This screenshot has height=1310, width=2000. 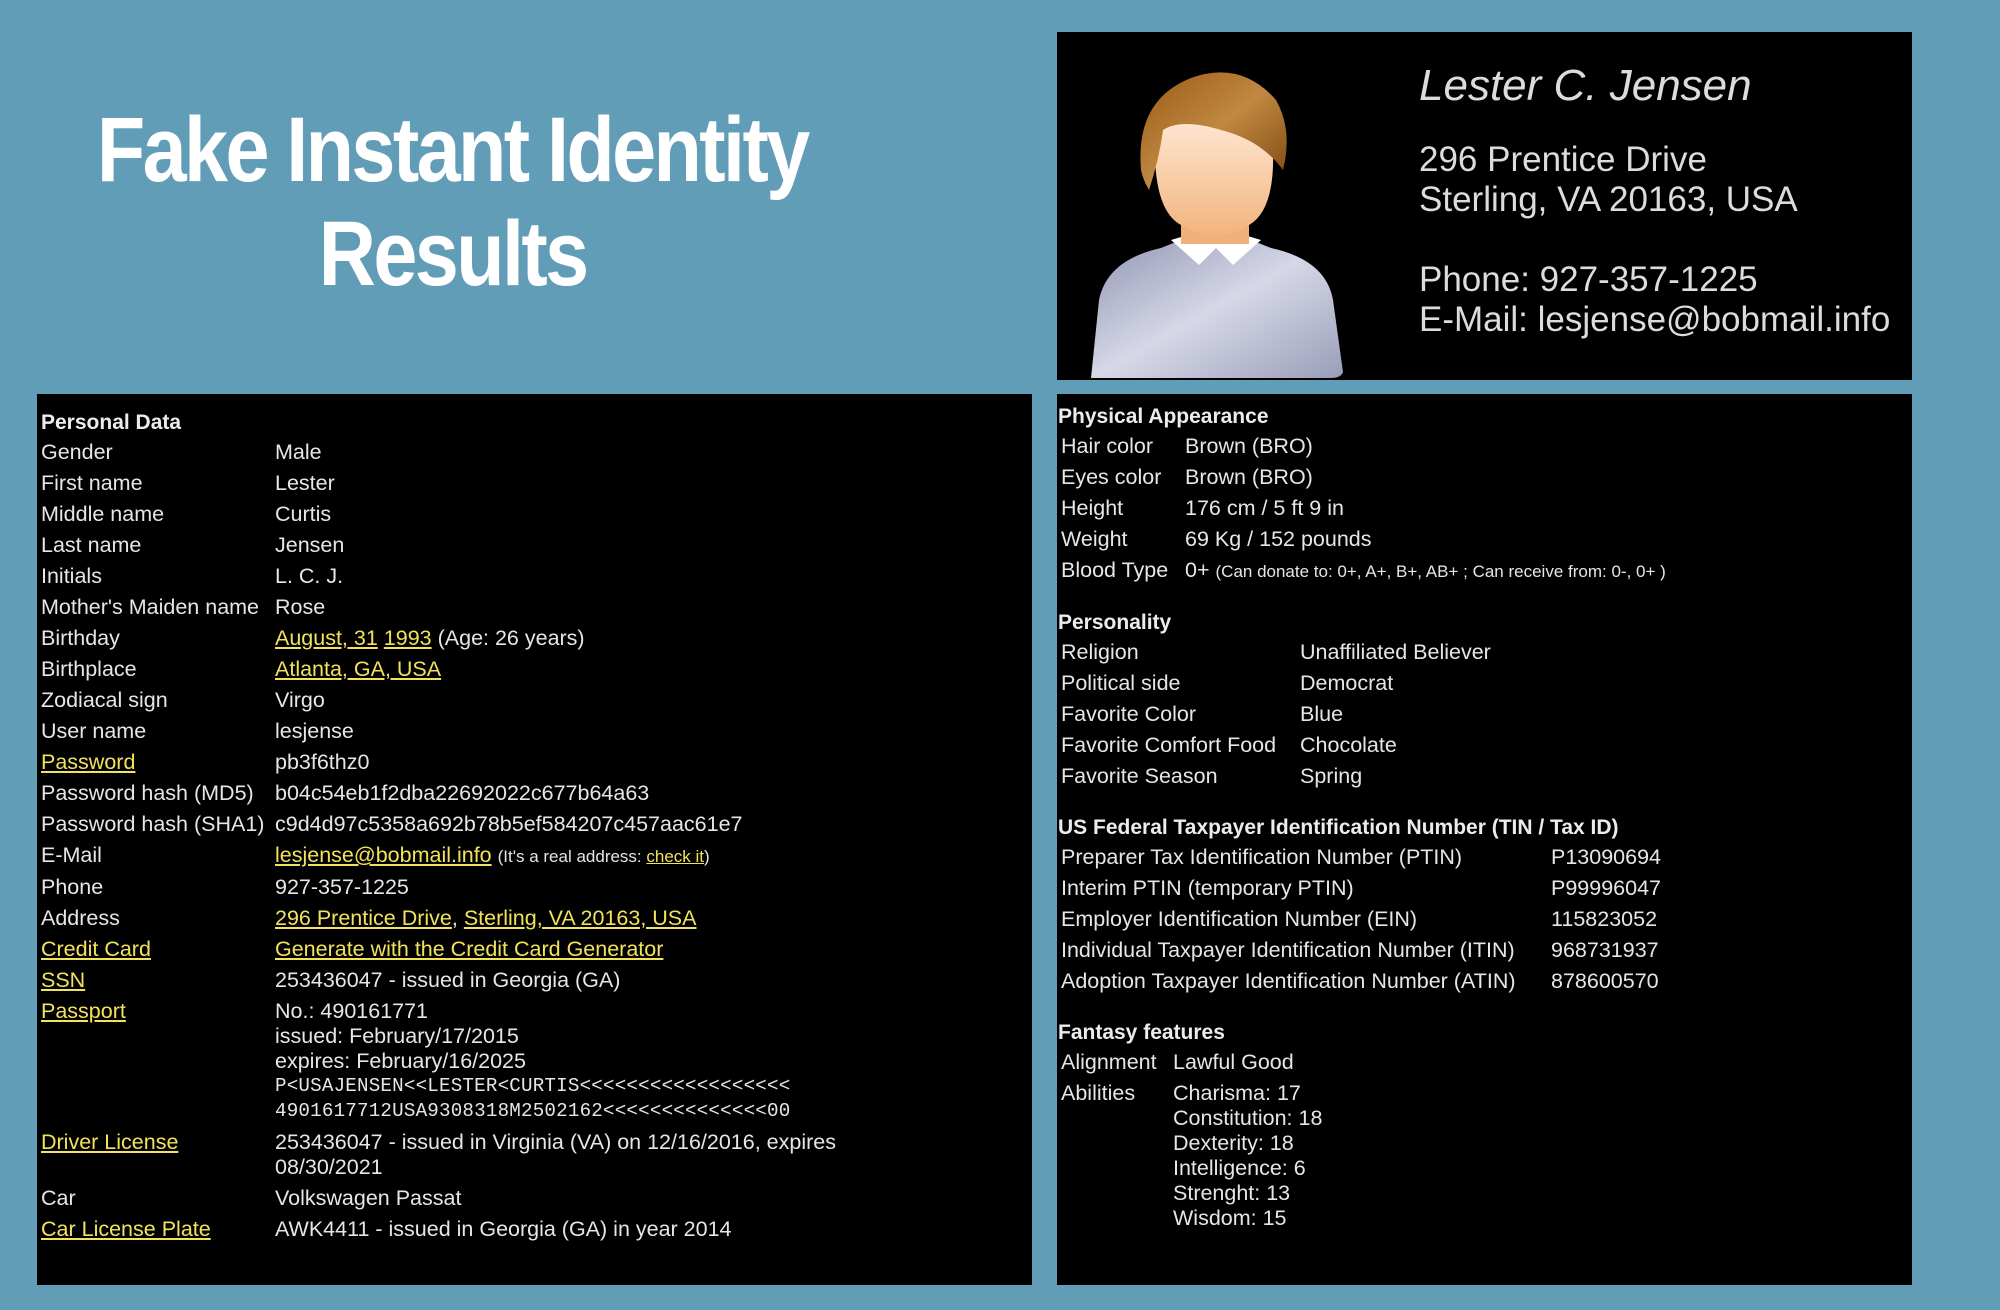 I want to click on passport-link: Passport, so click(x=83, y=1011).